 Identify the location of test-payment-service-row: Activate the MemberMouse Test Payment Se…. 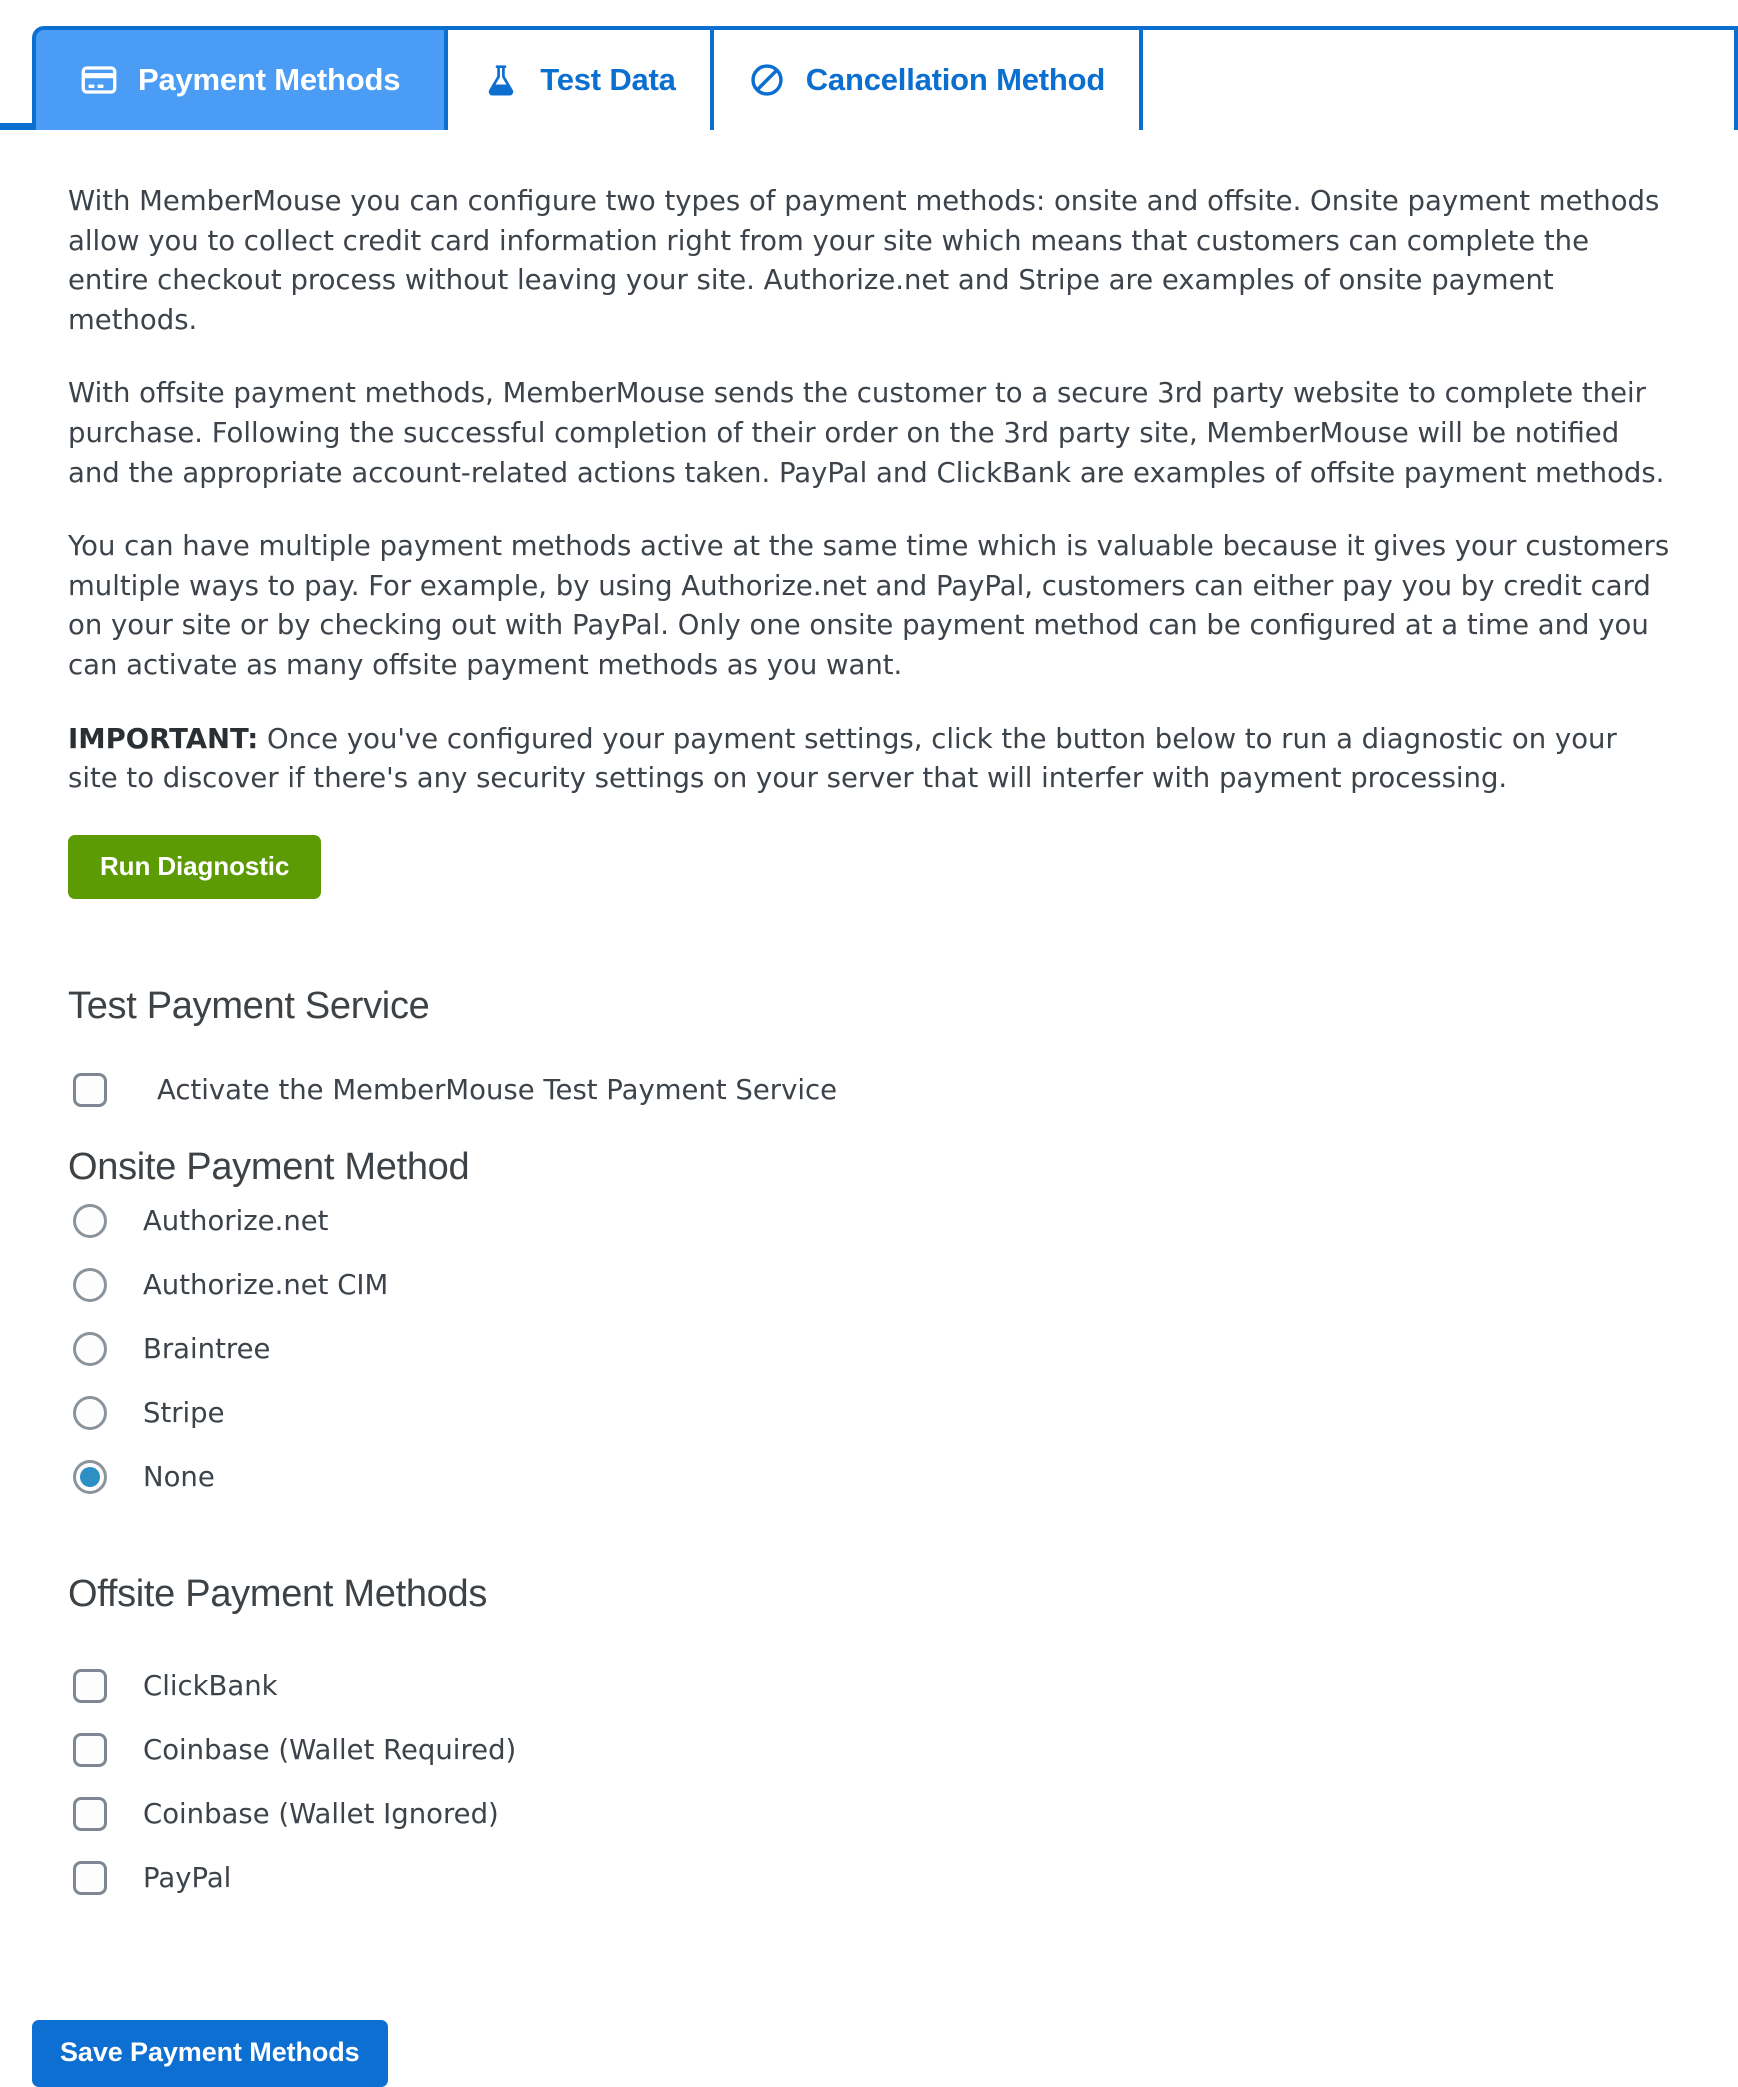
(873, 1090).